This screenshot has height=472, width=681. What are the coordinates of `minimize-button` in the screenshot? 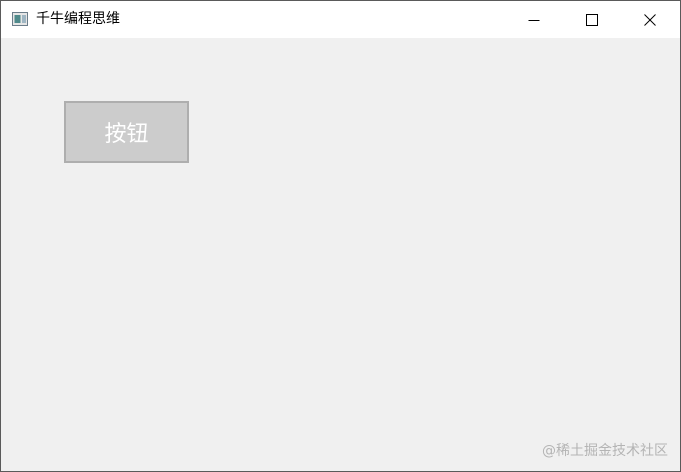 It's located at (534, 19).